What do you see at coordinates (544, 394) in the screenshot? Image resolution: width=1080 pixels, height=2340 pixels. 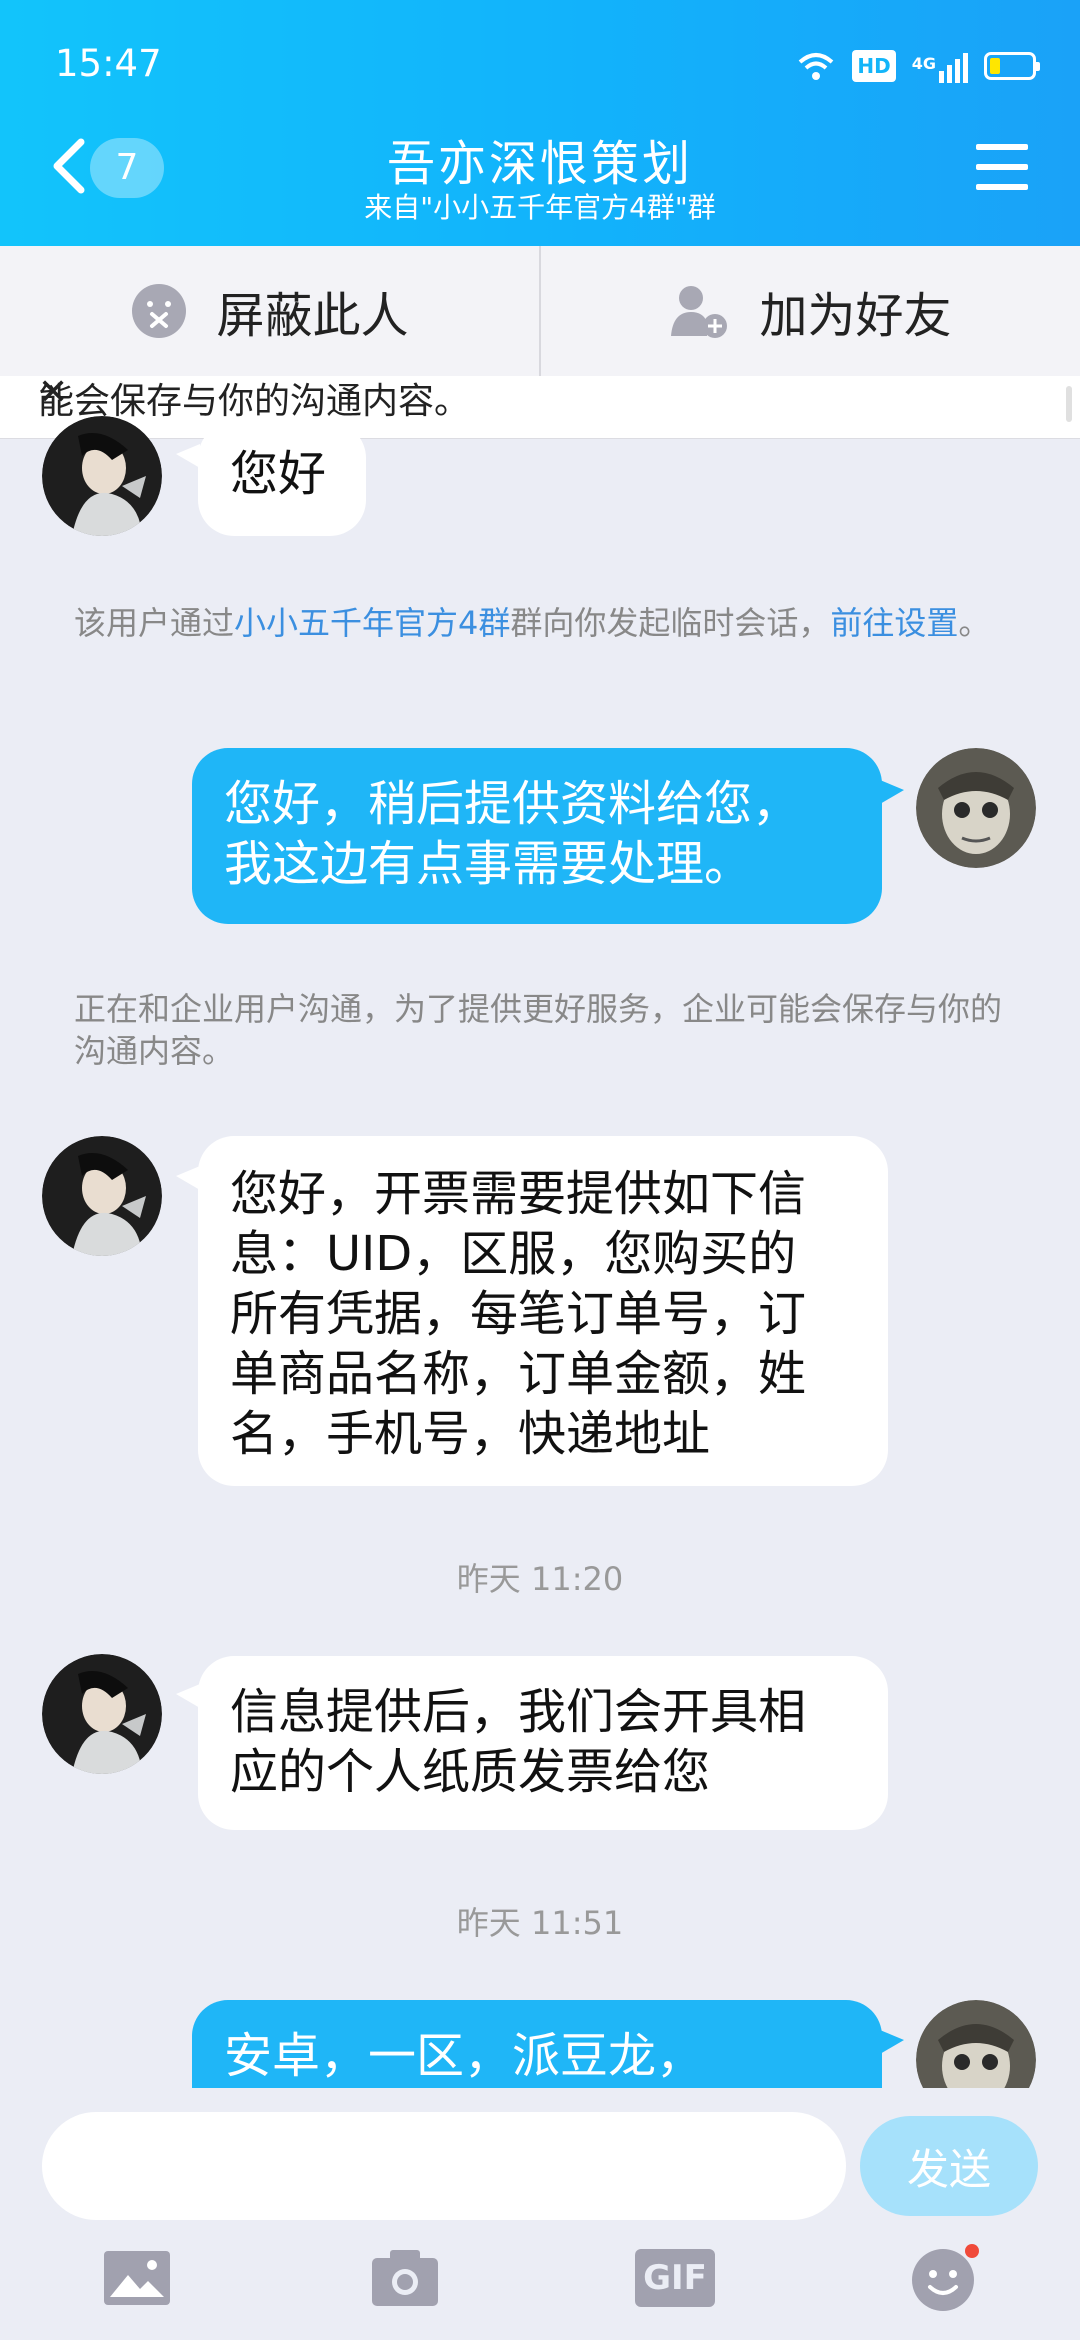 I see `close-icon: ✕` at bounding box center [544, 394].